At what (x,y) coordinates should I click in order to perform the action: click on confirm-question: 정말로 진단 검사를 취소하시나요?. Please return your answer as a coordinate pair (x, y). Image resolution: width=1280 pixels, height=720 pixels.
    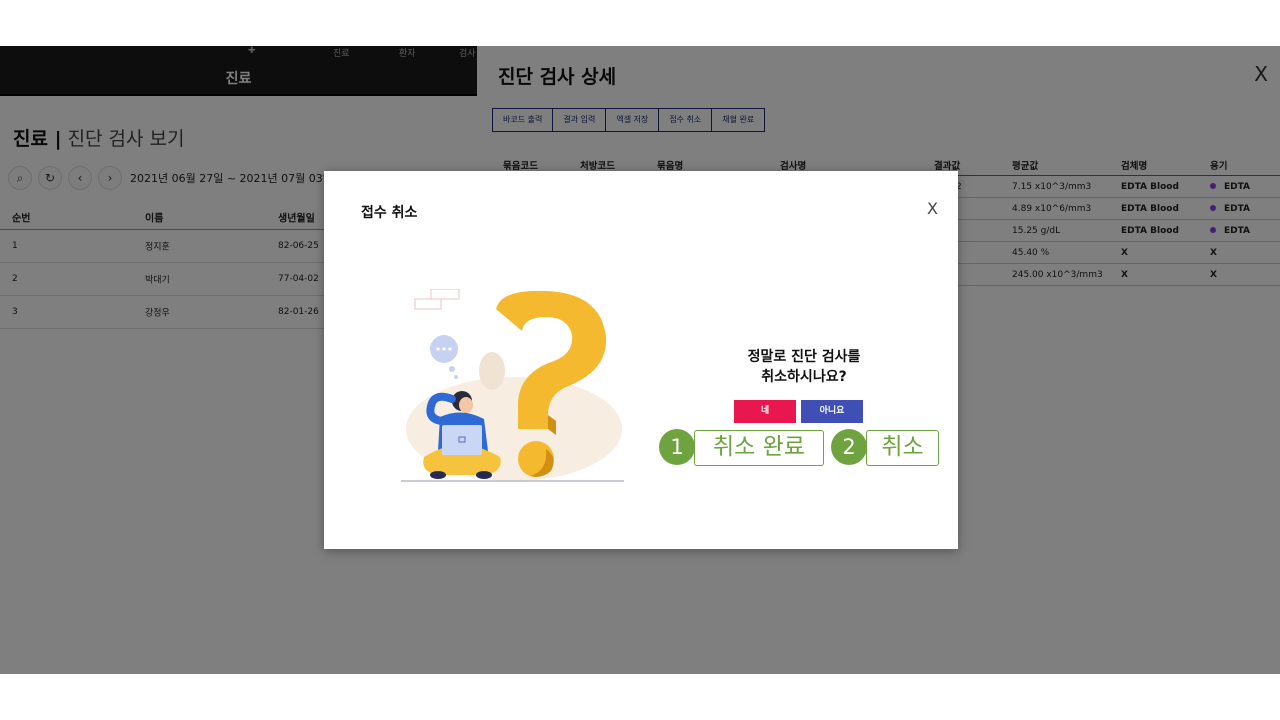
    Looking at the image, I should click on (641, 367).